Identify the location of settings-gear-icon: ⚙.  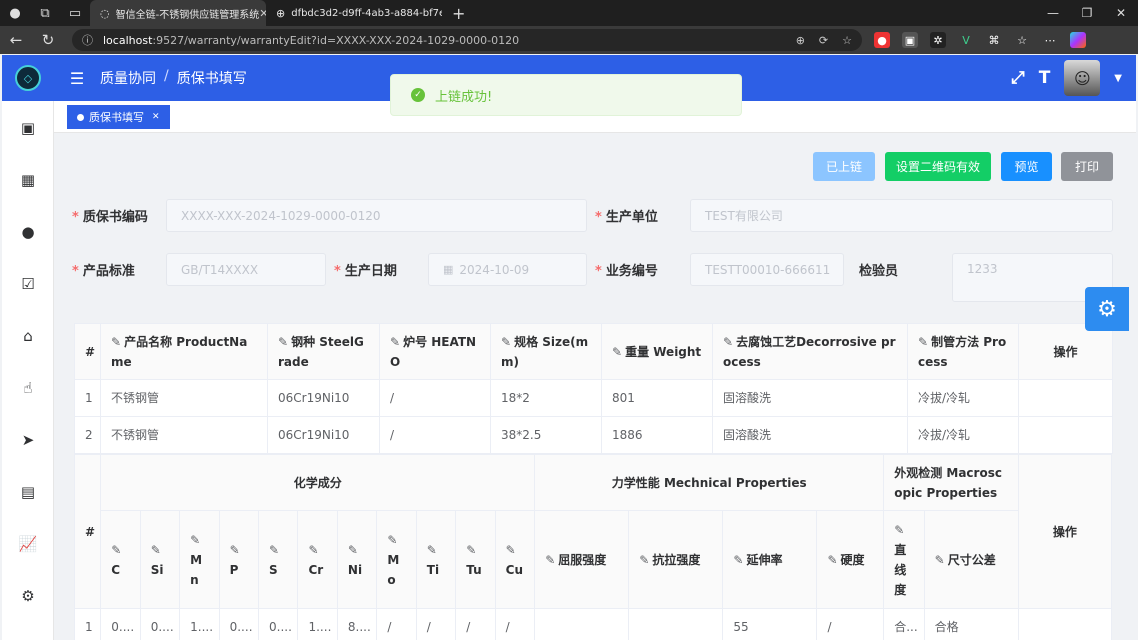
(1107, 309).